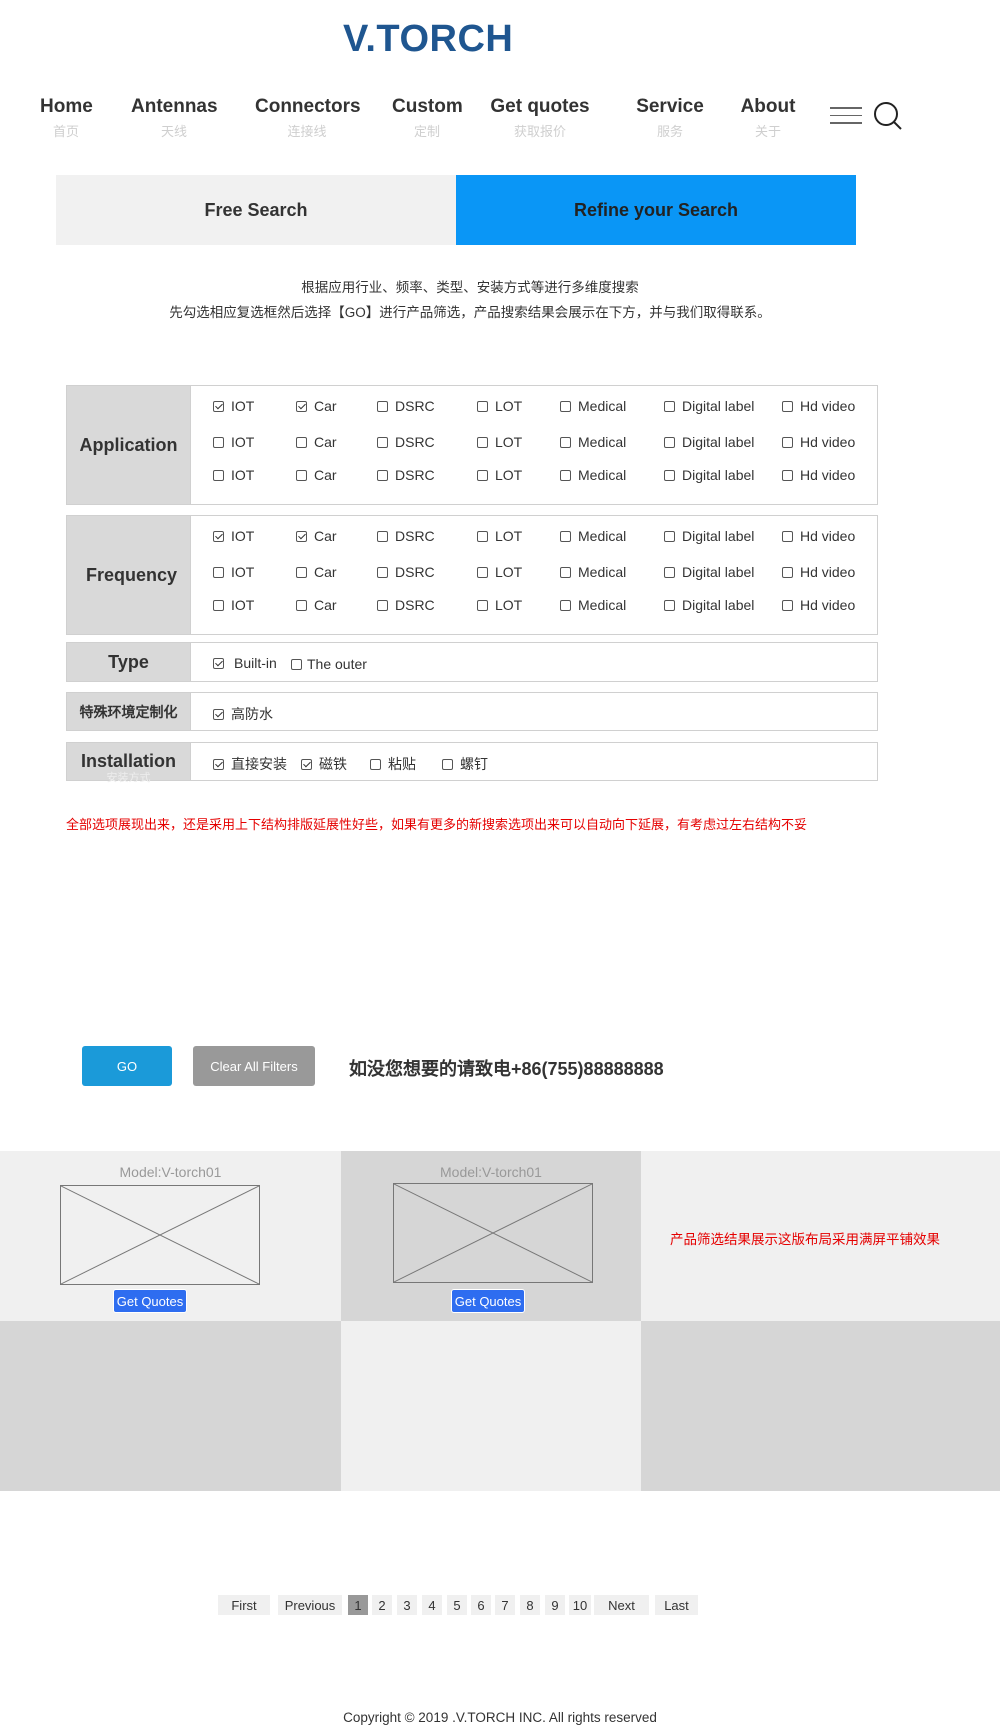 This screenshot has width=1000, height=1727. What do you see at coordinates (656, 210) in the screenshot?
I see `tab-refine-search: Refine your Search` at bounding box center [656, 210].